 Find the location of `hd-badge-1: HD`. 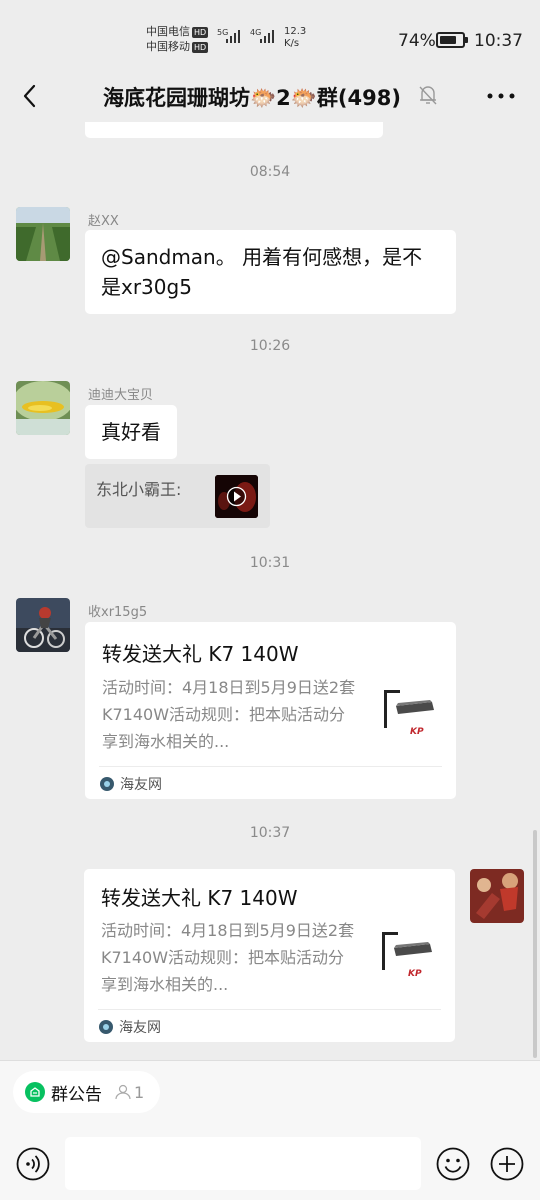

hd-badge-1: HD is located at coordinates (200, 32).